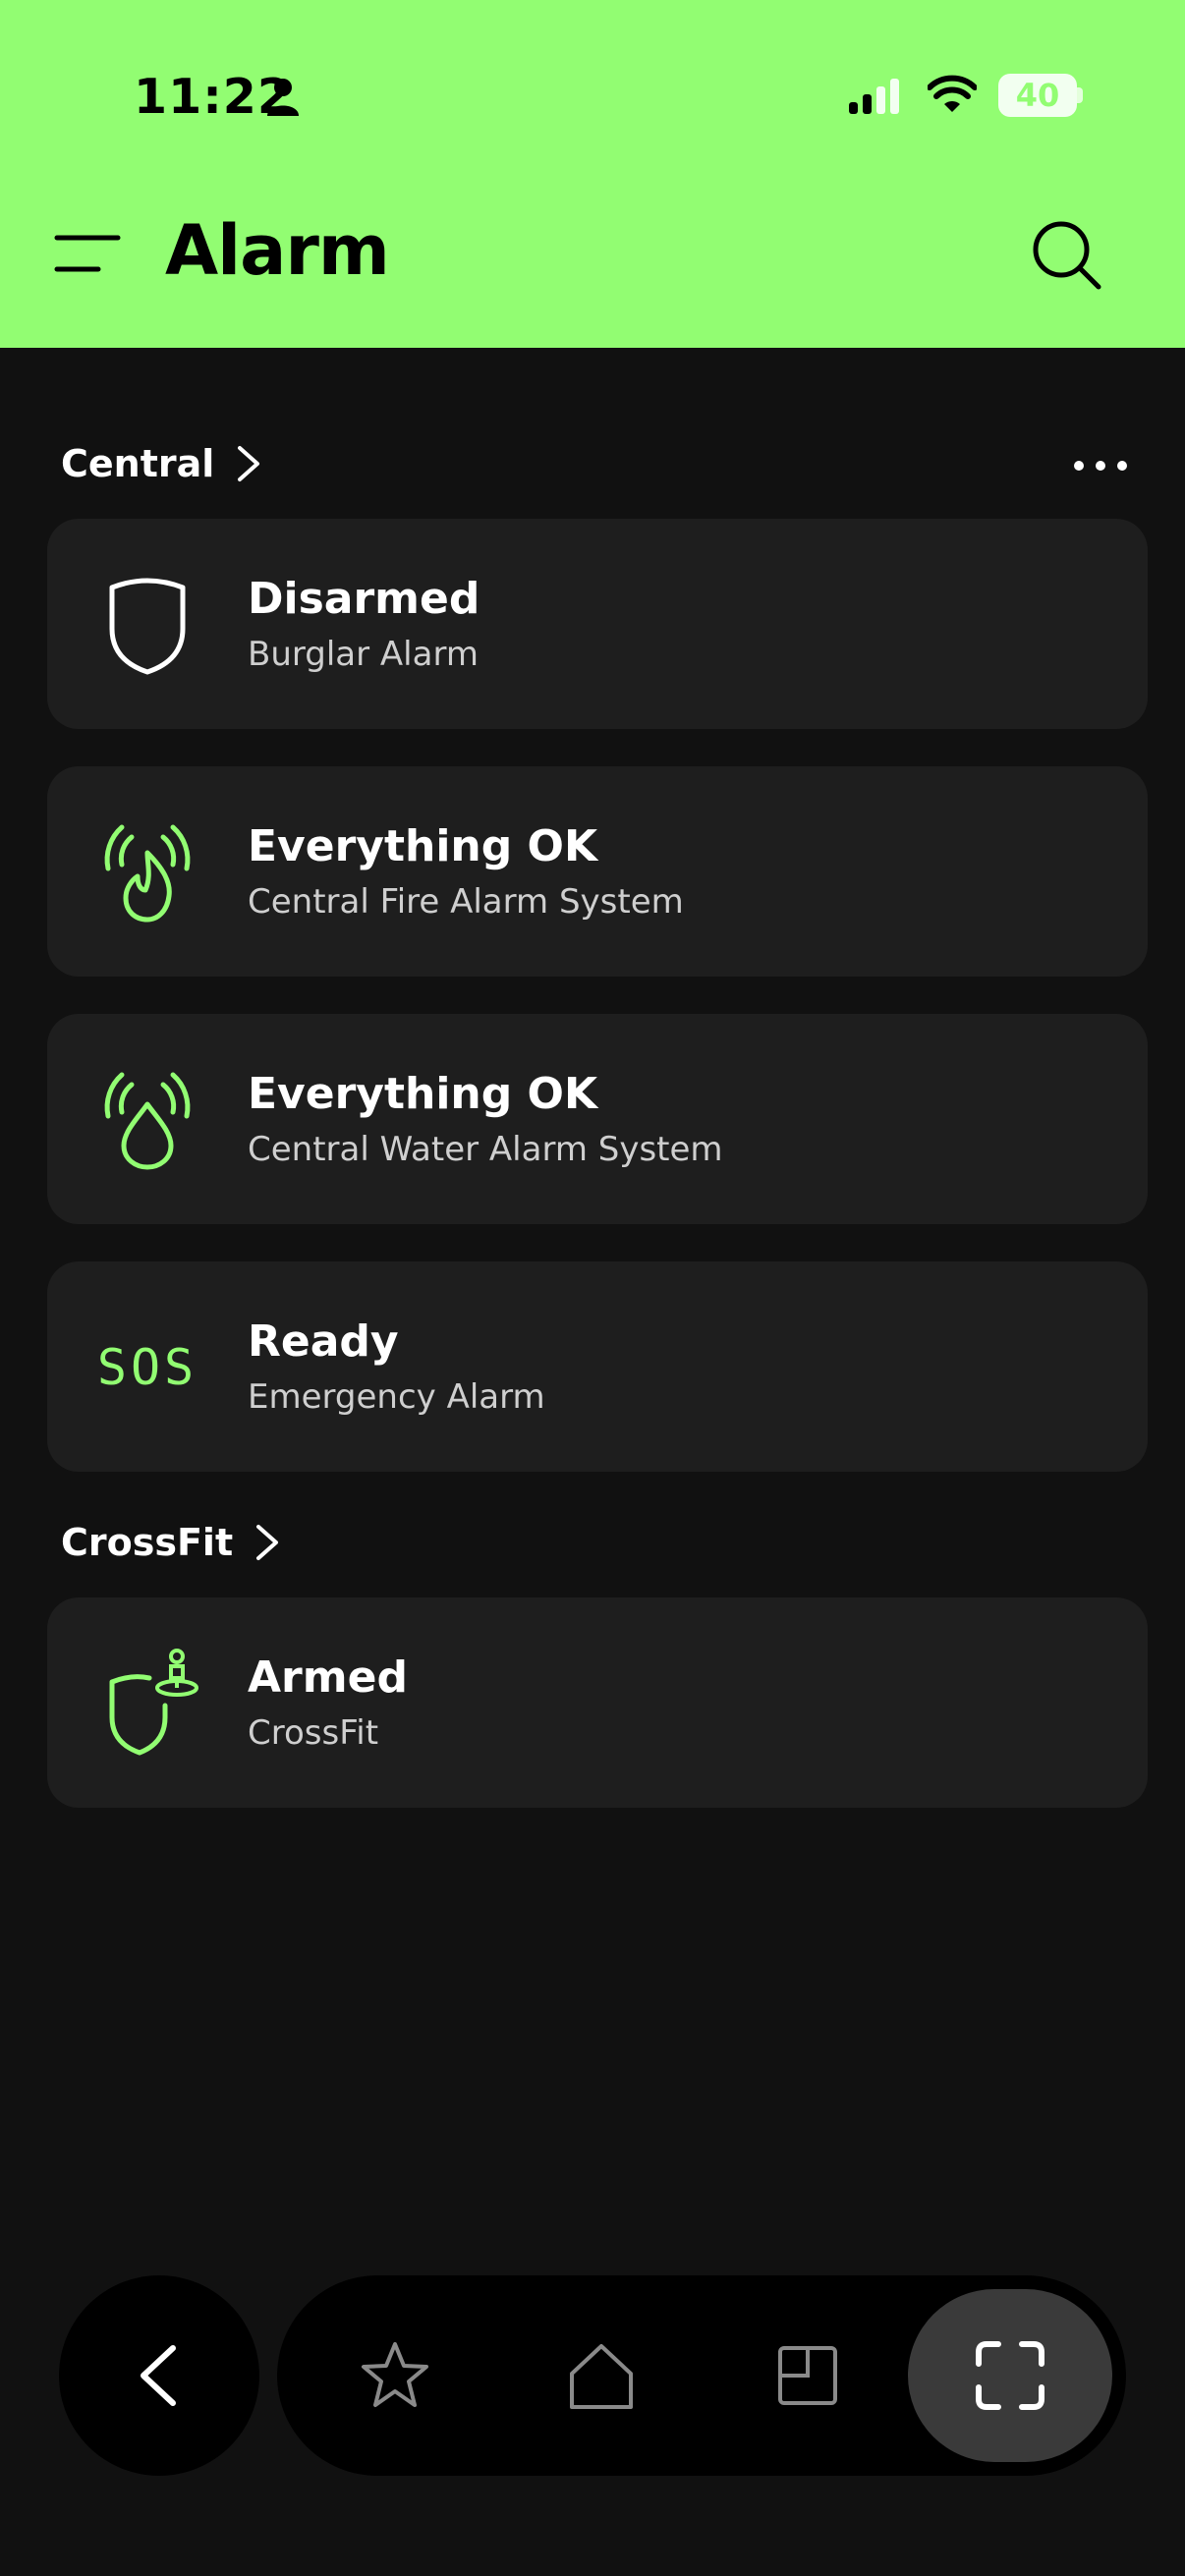 The height and width of the screenshot is (2576, 1185). Describe the element at coordinates (314, 1733) in the screenshot. I see `card-subtitle: CrossFit` at that location.